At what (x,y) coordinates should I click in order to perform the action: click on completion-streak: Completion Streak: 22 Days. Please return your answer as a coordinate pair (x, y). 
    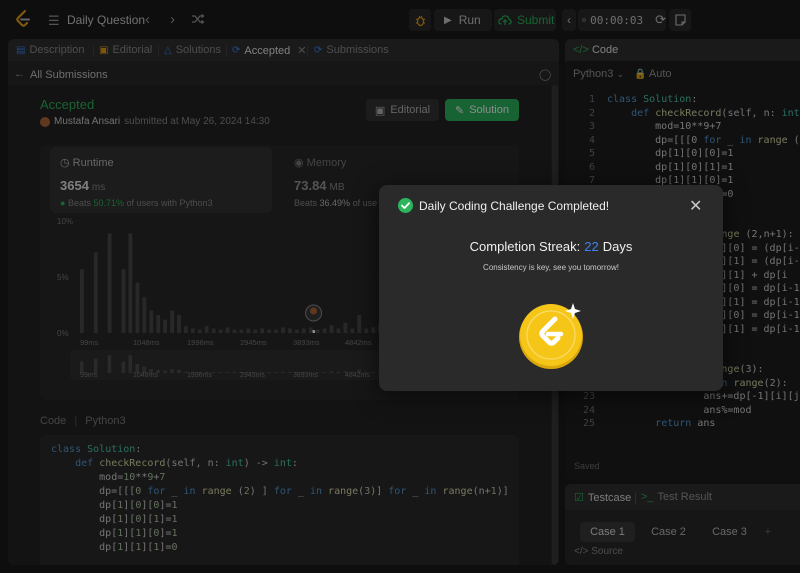
    Looking at the image, I should click on (551, 246).